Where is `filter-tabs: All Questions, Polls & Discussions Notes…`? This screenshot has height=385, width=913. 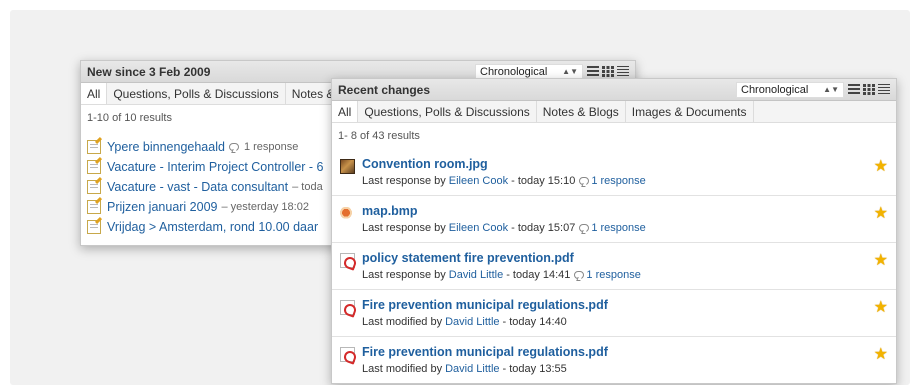 filter-tabs: All Questions, Polls & Discussions Notes… is located at coordinates (614, 112).